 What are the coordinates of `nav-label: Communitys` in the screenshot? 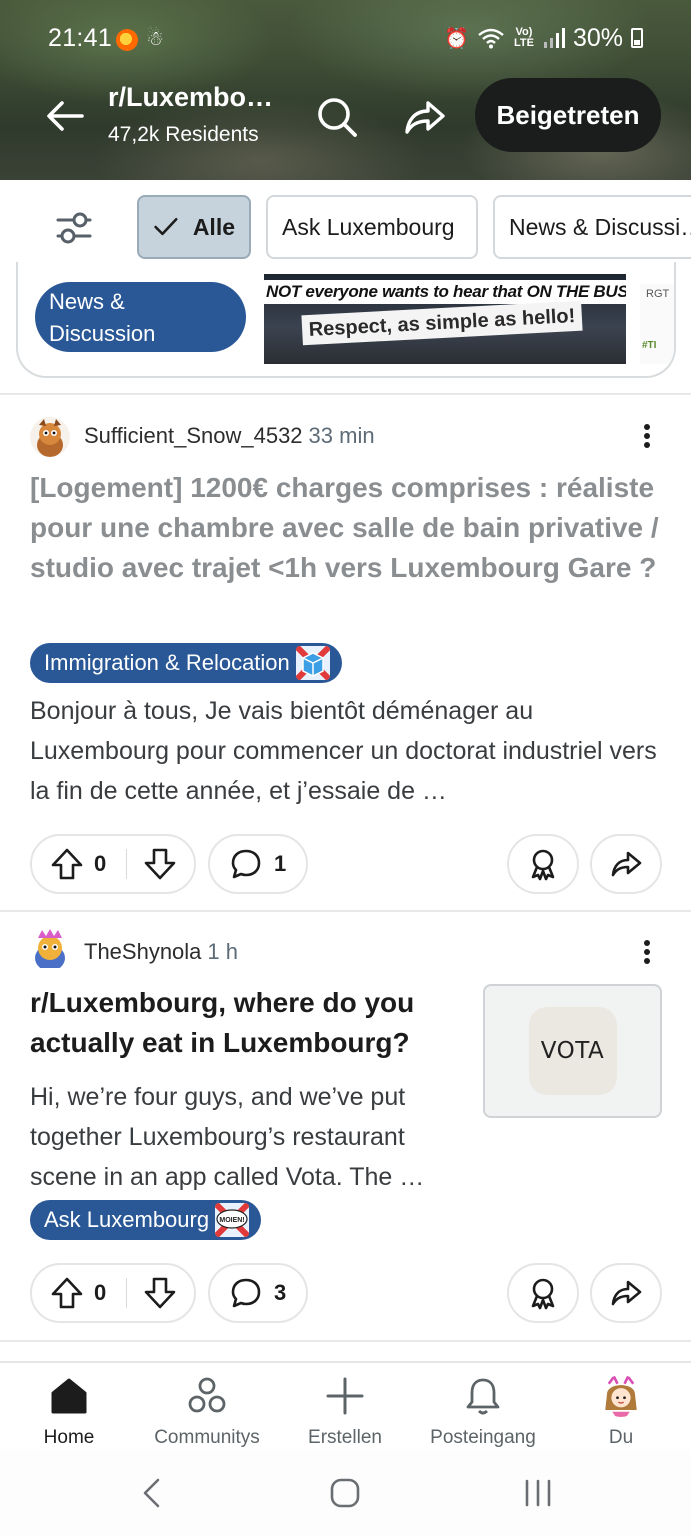 It's located at (207, 1437).